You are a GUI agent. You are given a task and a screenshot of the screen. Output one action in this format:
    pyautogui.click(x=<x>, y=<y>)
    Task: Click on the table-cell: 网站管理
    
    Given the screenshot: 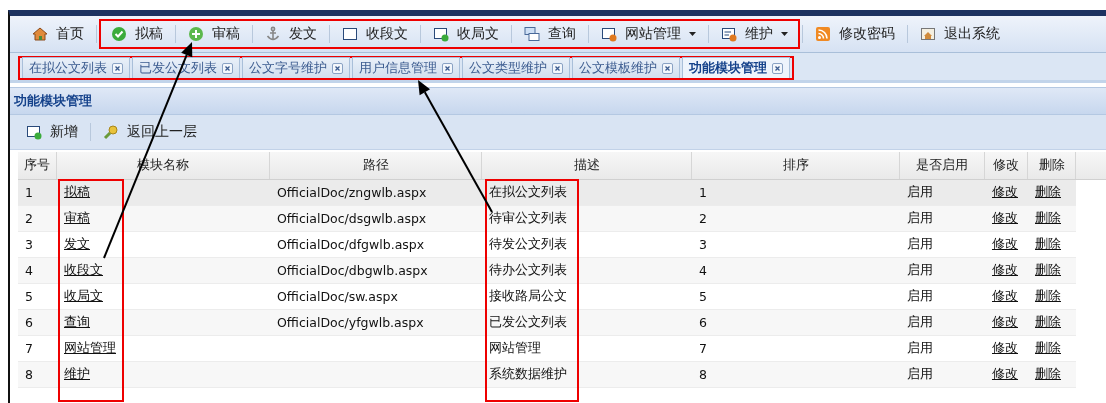 What is the action you would take?
    pyautogui.click(x=515, y=348)
    